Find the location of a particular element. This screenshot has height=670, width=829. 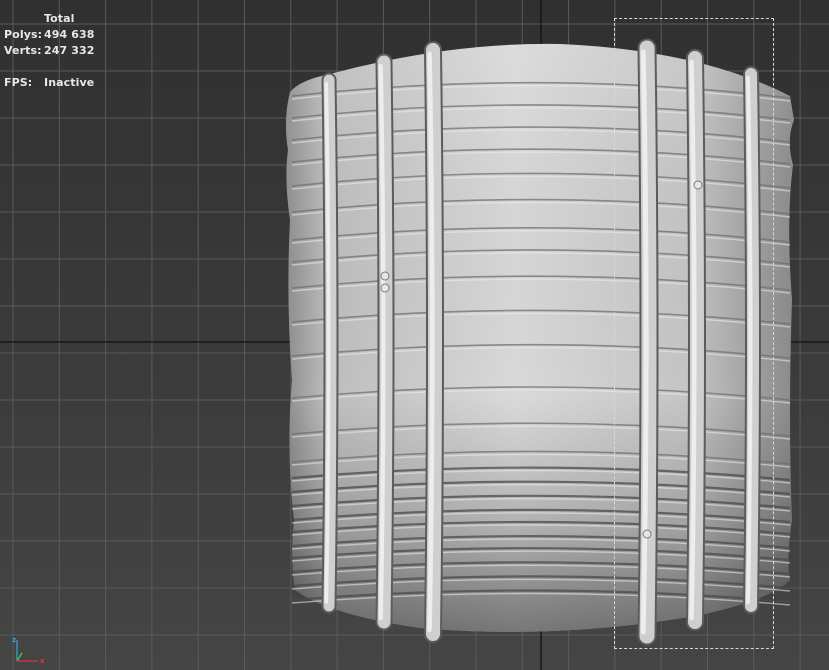

polys-label: Polys: is located at coordinates (23, 34).